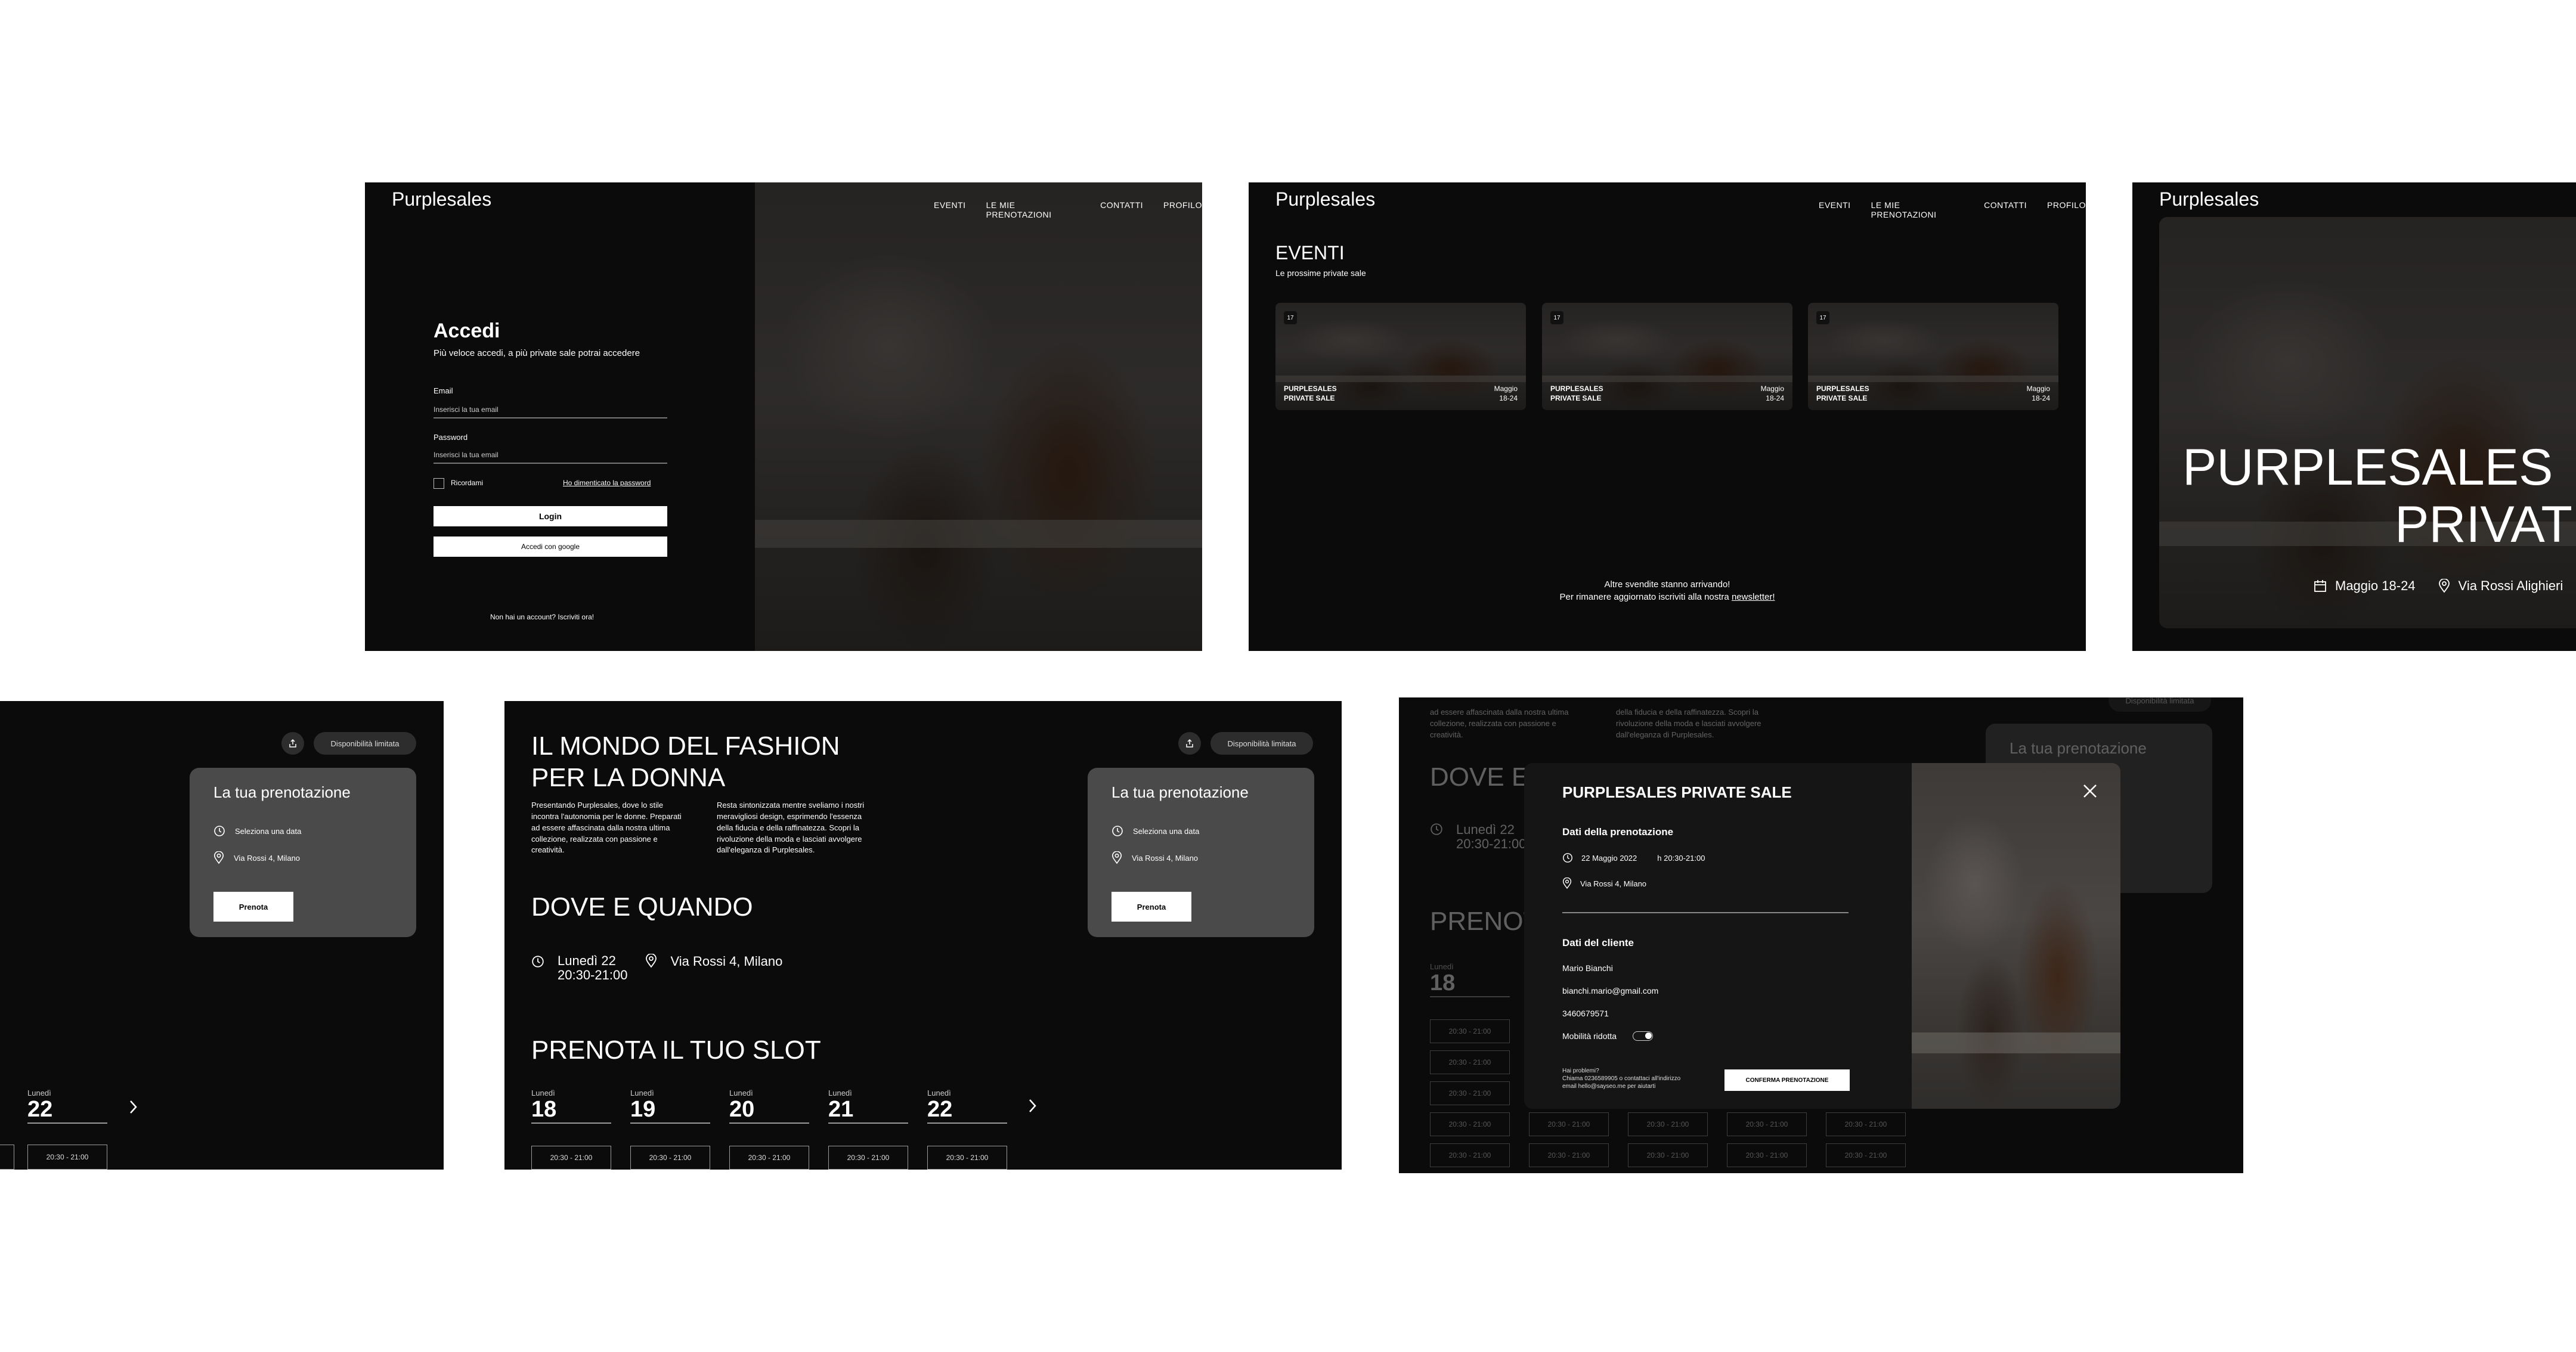 The width and height of the screenshot is (2576, 1352). I want to click on client-name: Mario Bianchi, so click(1588, 968).